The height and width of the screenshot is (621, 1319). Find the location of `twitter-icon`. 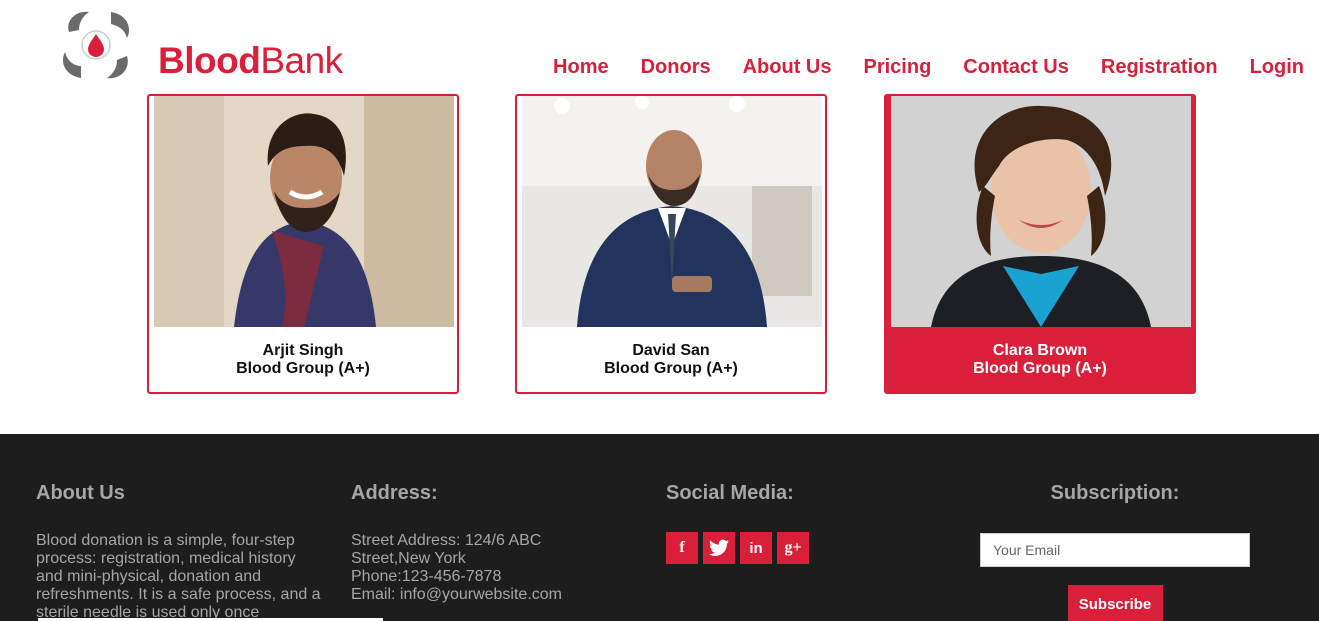

twitter-icon is located at coordinates (719, 548).